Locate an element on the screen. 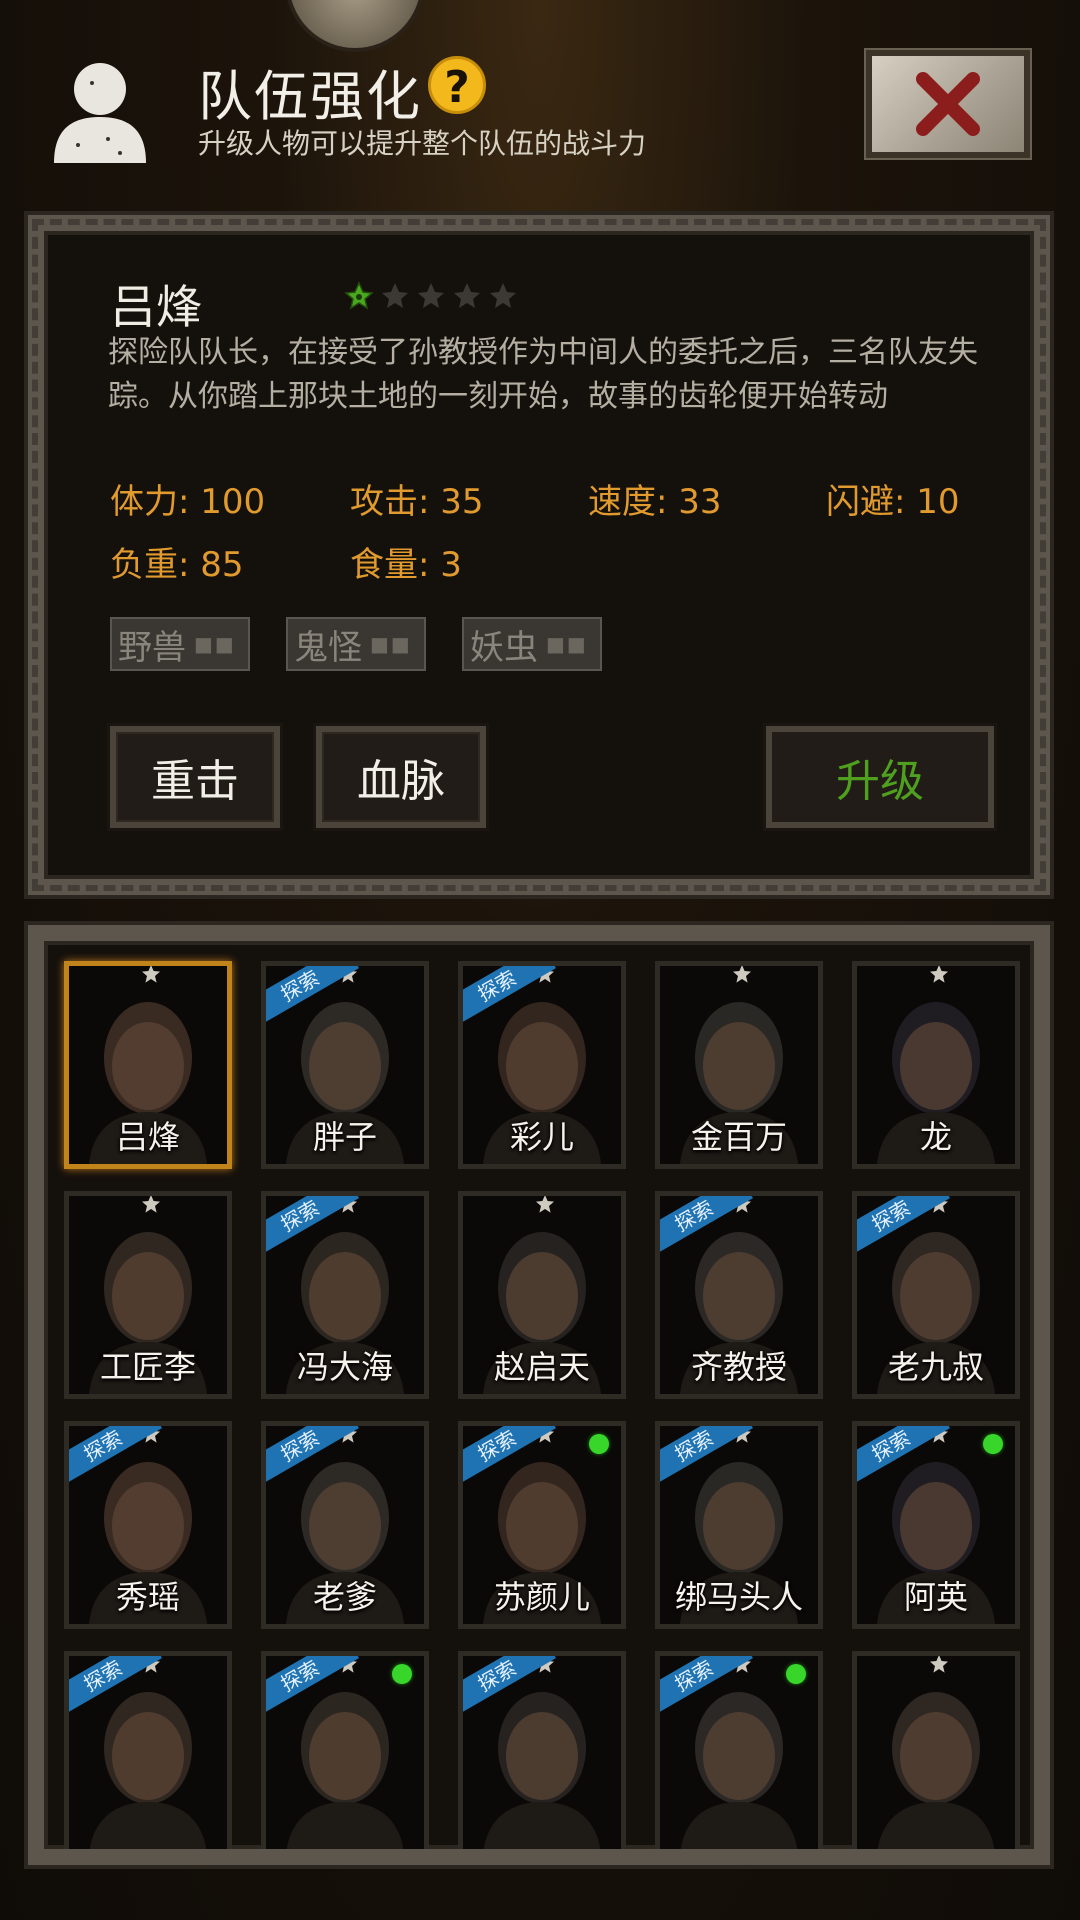  stat-food: 食量: 3 is located at coordinates (406, 565).